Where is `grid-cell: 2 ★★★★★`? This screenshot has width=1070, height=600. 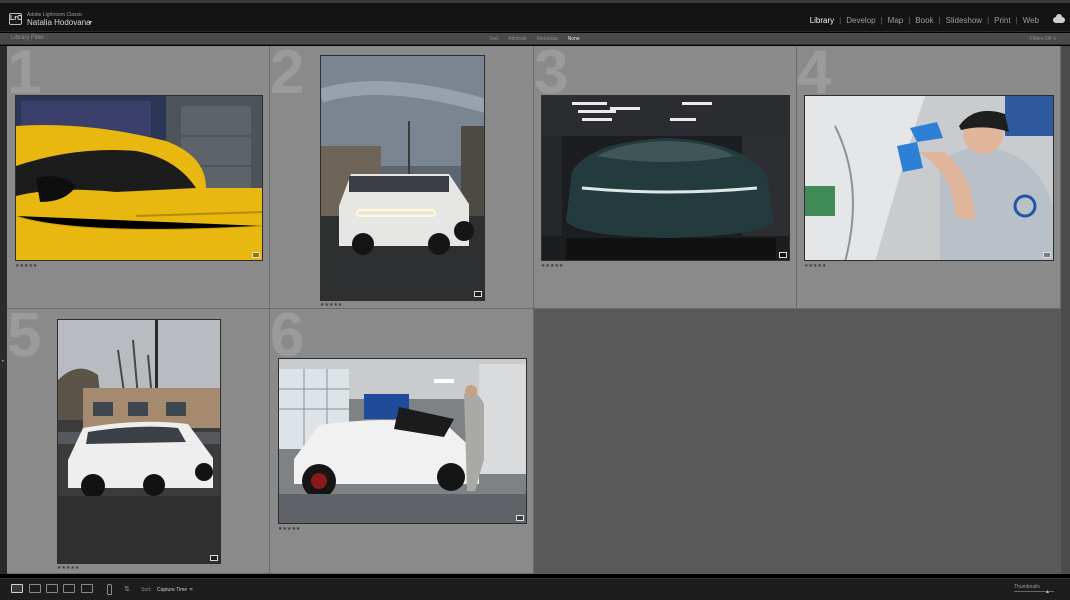 grid-cell: 2 ★★★★★ is located at coordinates (402, 177).